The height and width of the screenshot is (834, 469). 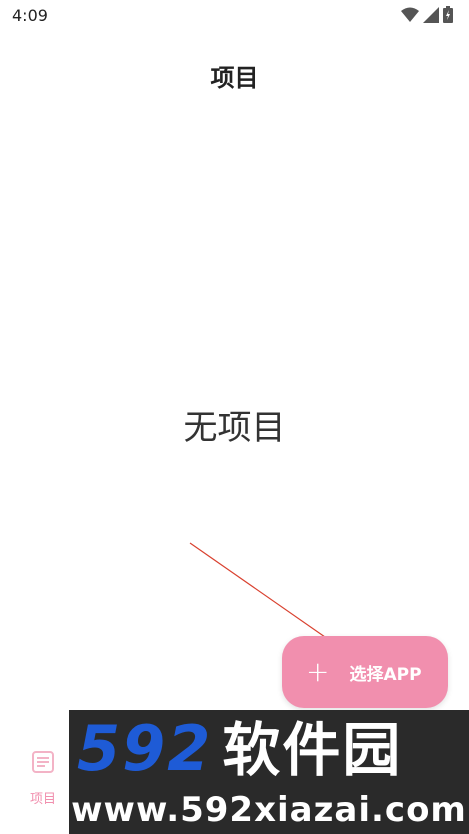 What do you see at coordinates (42, 799) in the screenshot?
I see `nav-item-label: 项目` at bounding box center [42, 799].